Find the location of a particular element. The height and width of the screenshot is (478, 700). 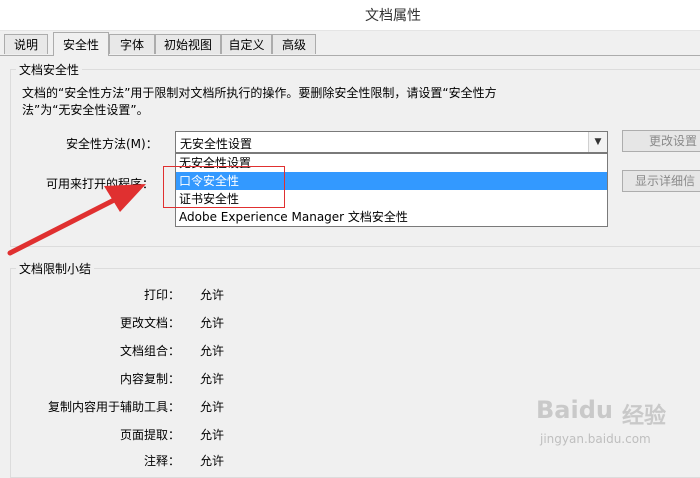

watermark-suffix: 经验 is located at coordinates (644, 416).